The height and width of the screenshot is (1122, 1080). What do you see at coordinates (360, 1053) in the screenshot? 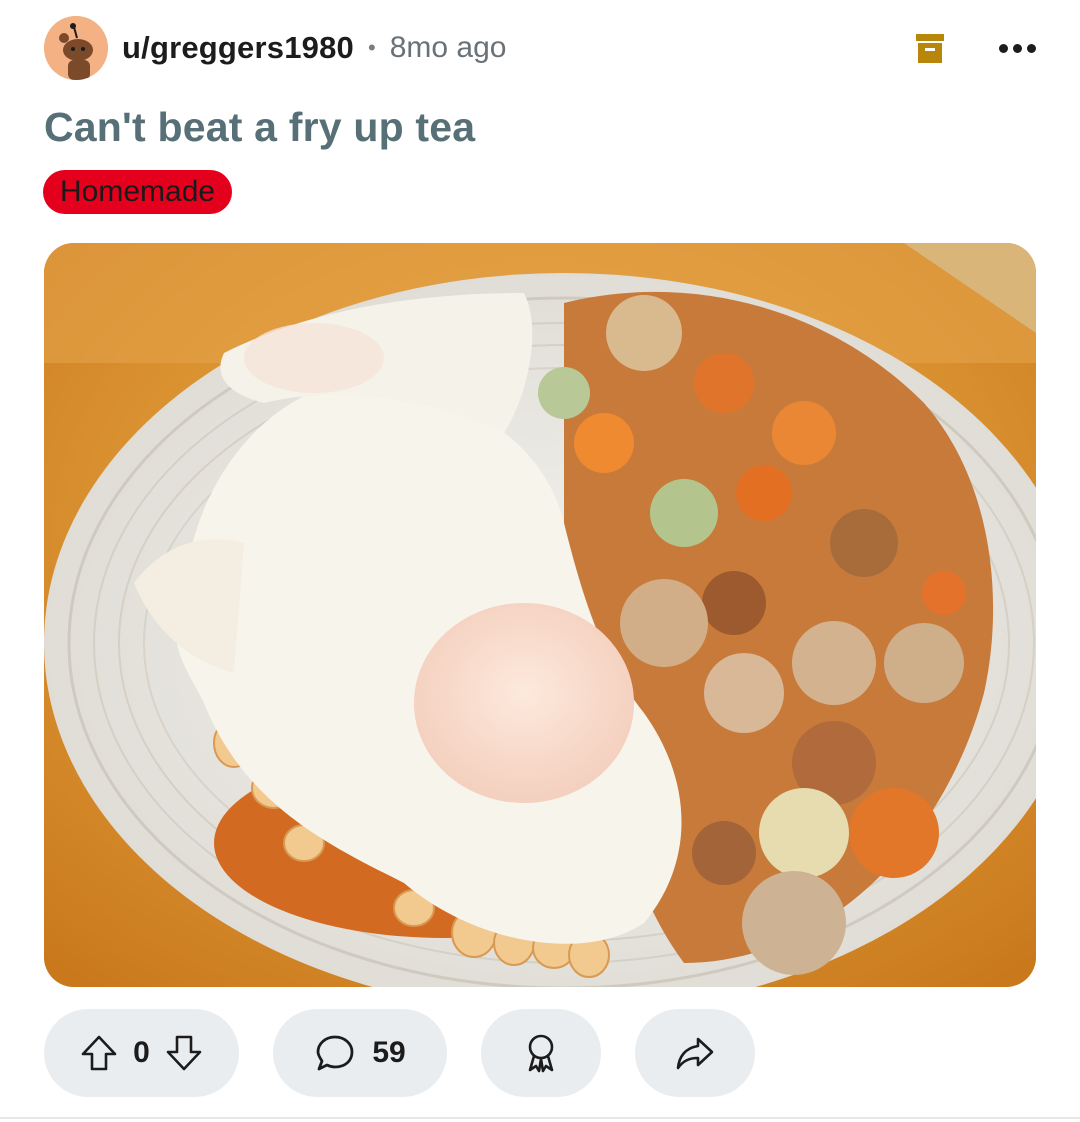
I see `comments-button: 59` at bounding box center [360, 1053].